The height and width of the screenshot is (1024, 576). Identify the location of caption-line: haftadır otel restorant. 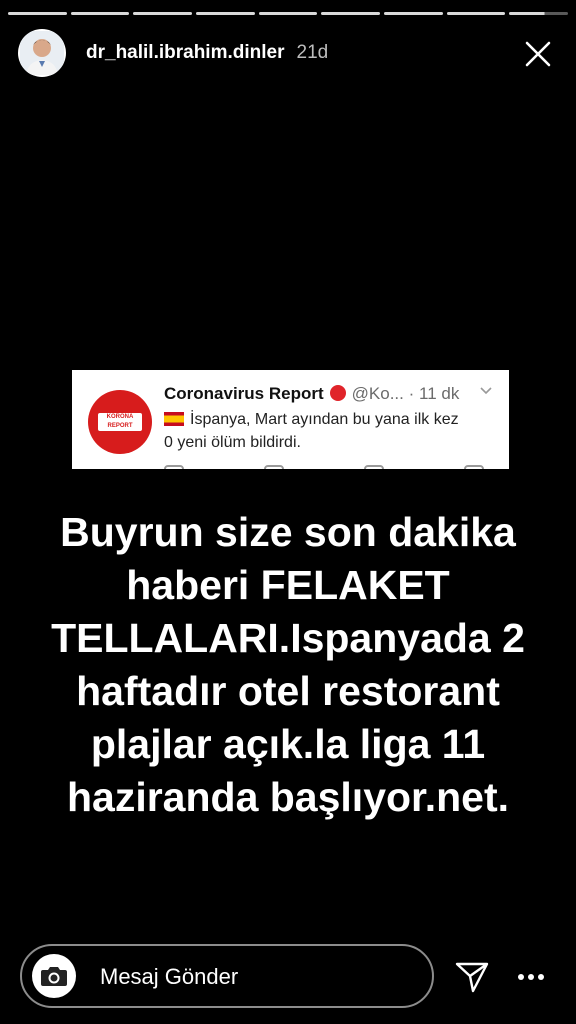
(288, 691).